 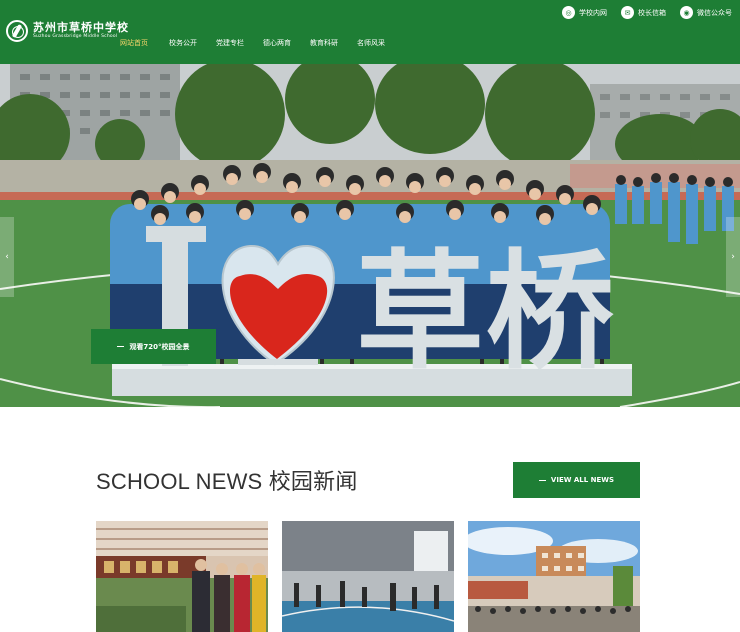 What do you see at coordinates (134, 43) in the screenshot?
I see `nav-item-home: 网站首页` at bounding box center [134, 43].